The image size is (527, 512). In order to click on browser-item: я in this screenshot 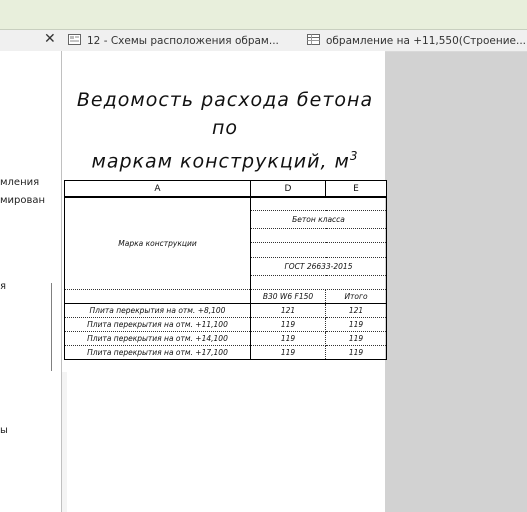, I will do `click(3, 286)`.